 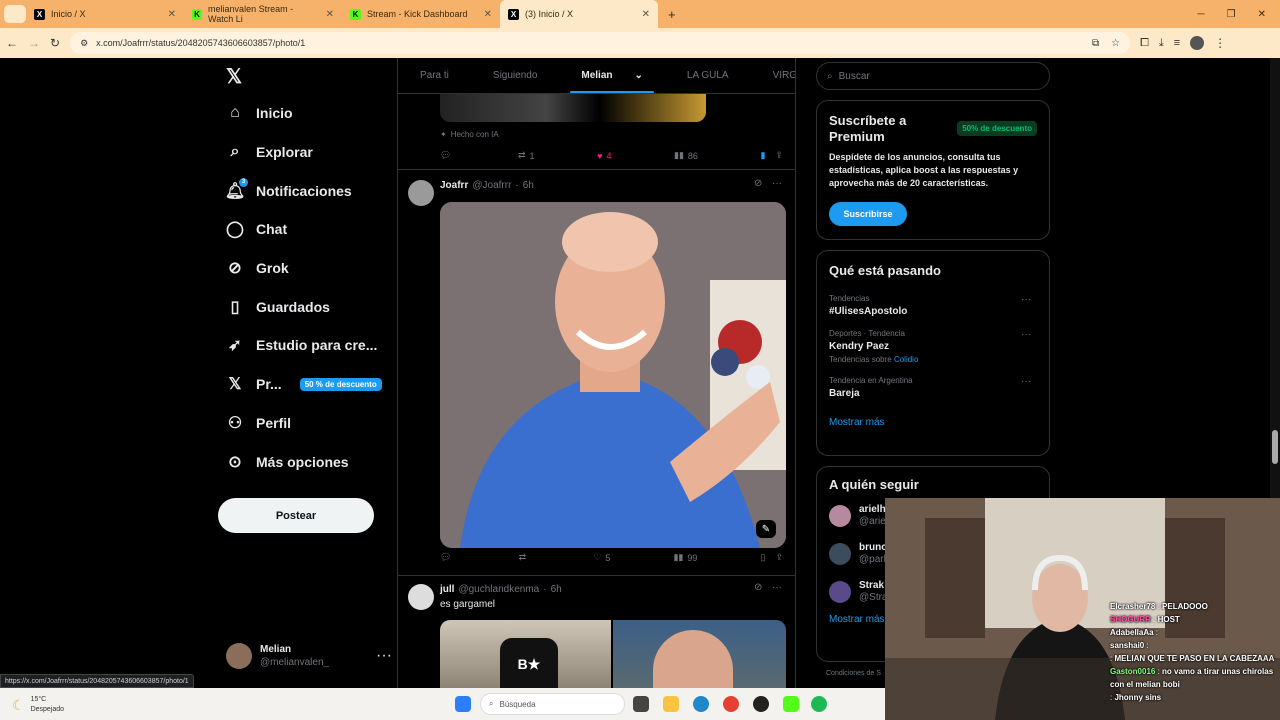 What do you see at coordinates (307, 268) in the screenshot?
I see `sidebar-item-grok: ⊘ Grok` at bounding box center [307, 268].